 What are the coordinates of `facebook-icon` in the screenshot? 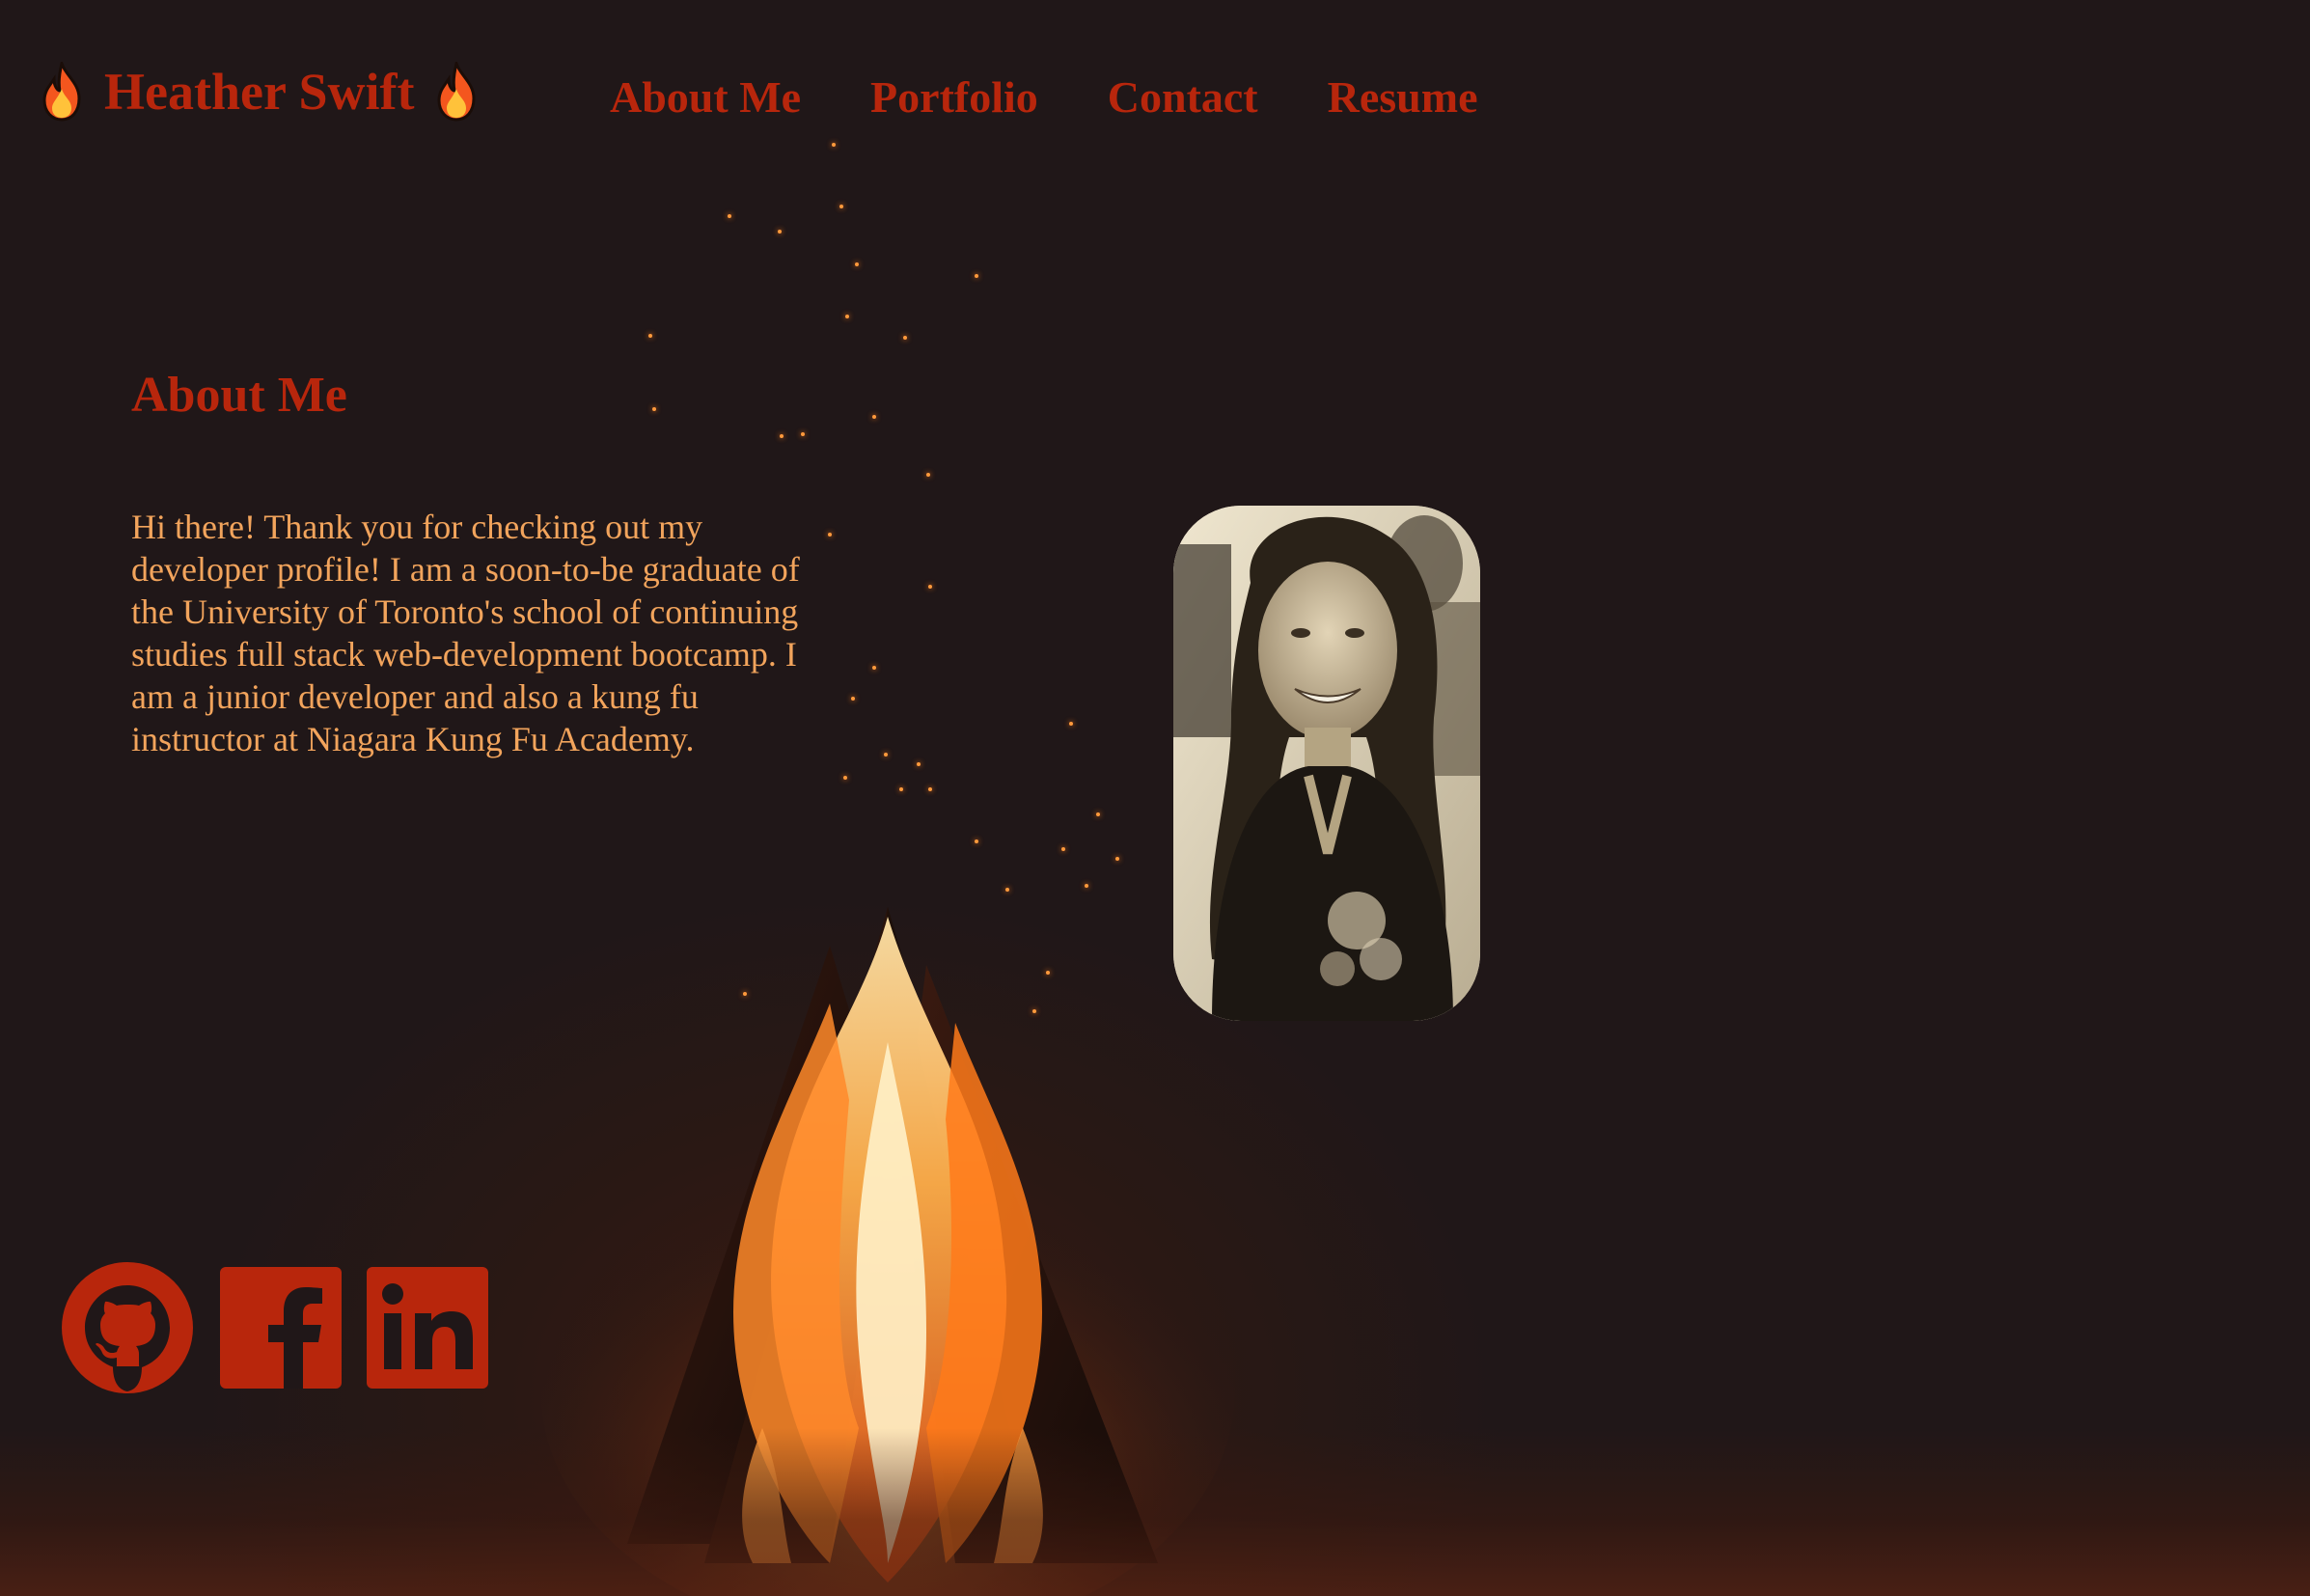 It's located at (281, 1328).